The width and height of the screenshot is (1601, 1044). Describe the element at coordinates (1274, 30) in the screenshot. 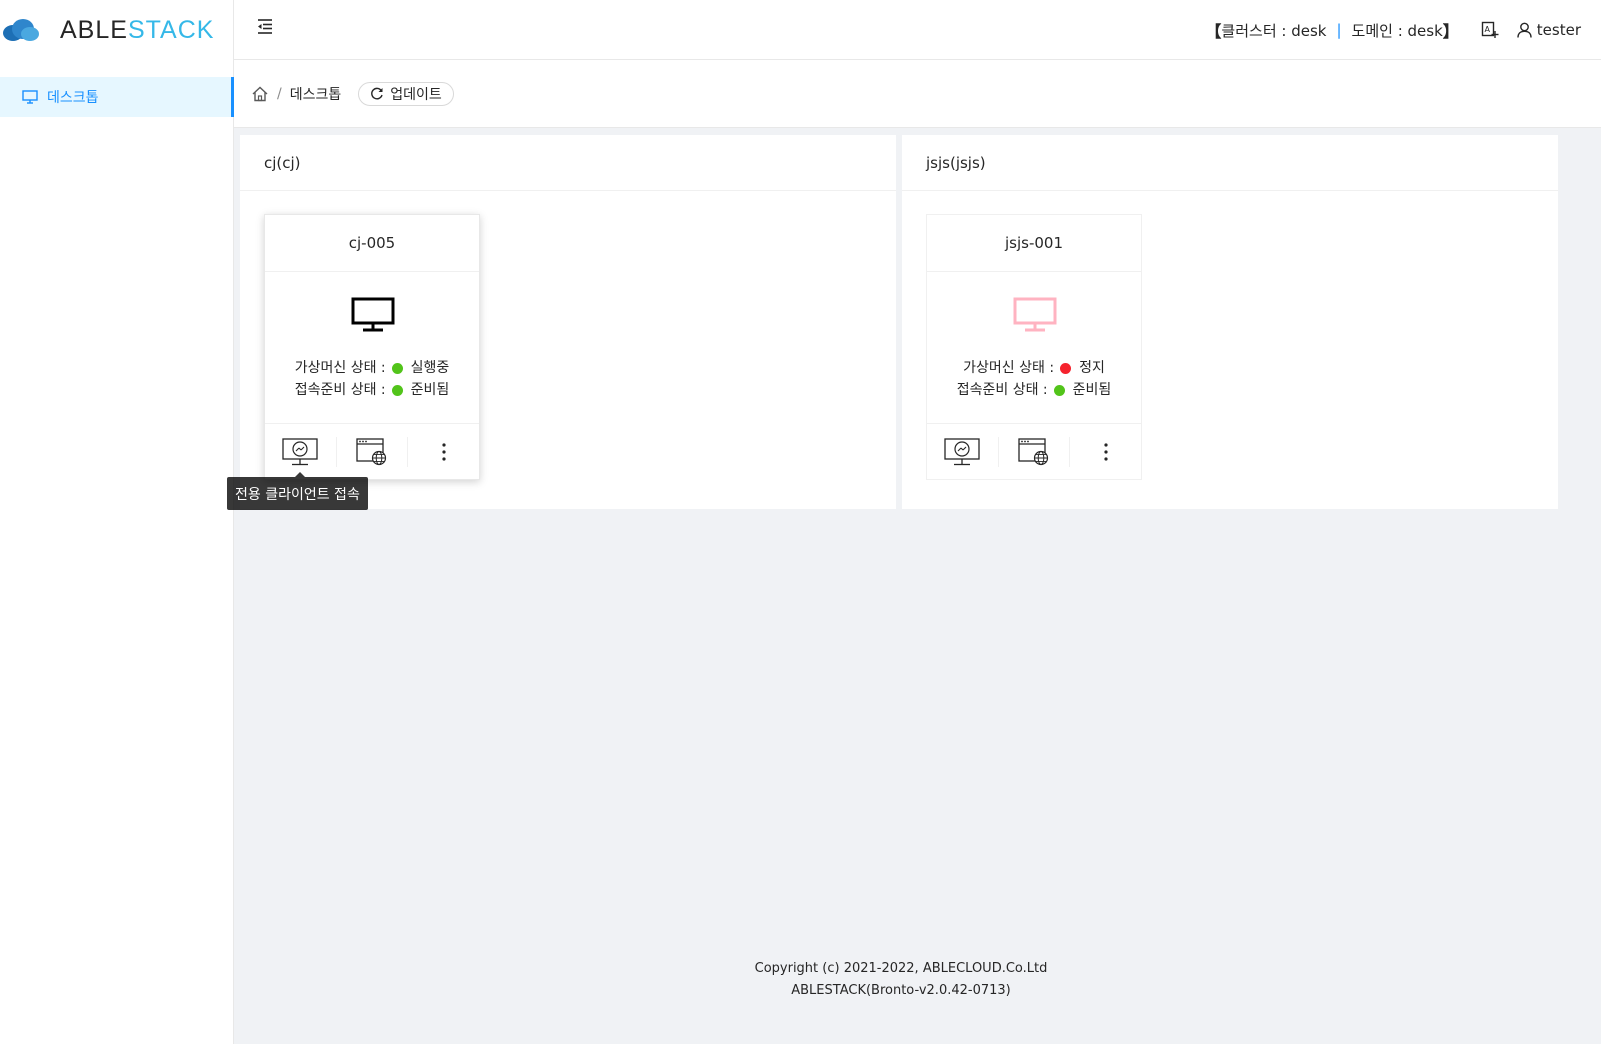

I see `cluster-label: 클러스터 : desk` at that location.